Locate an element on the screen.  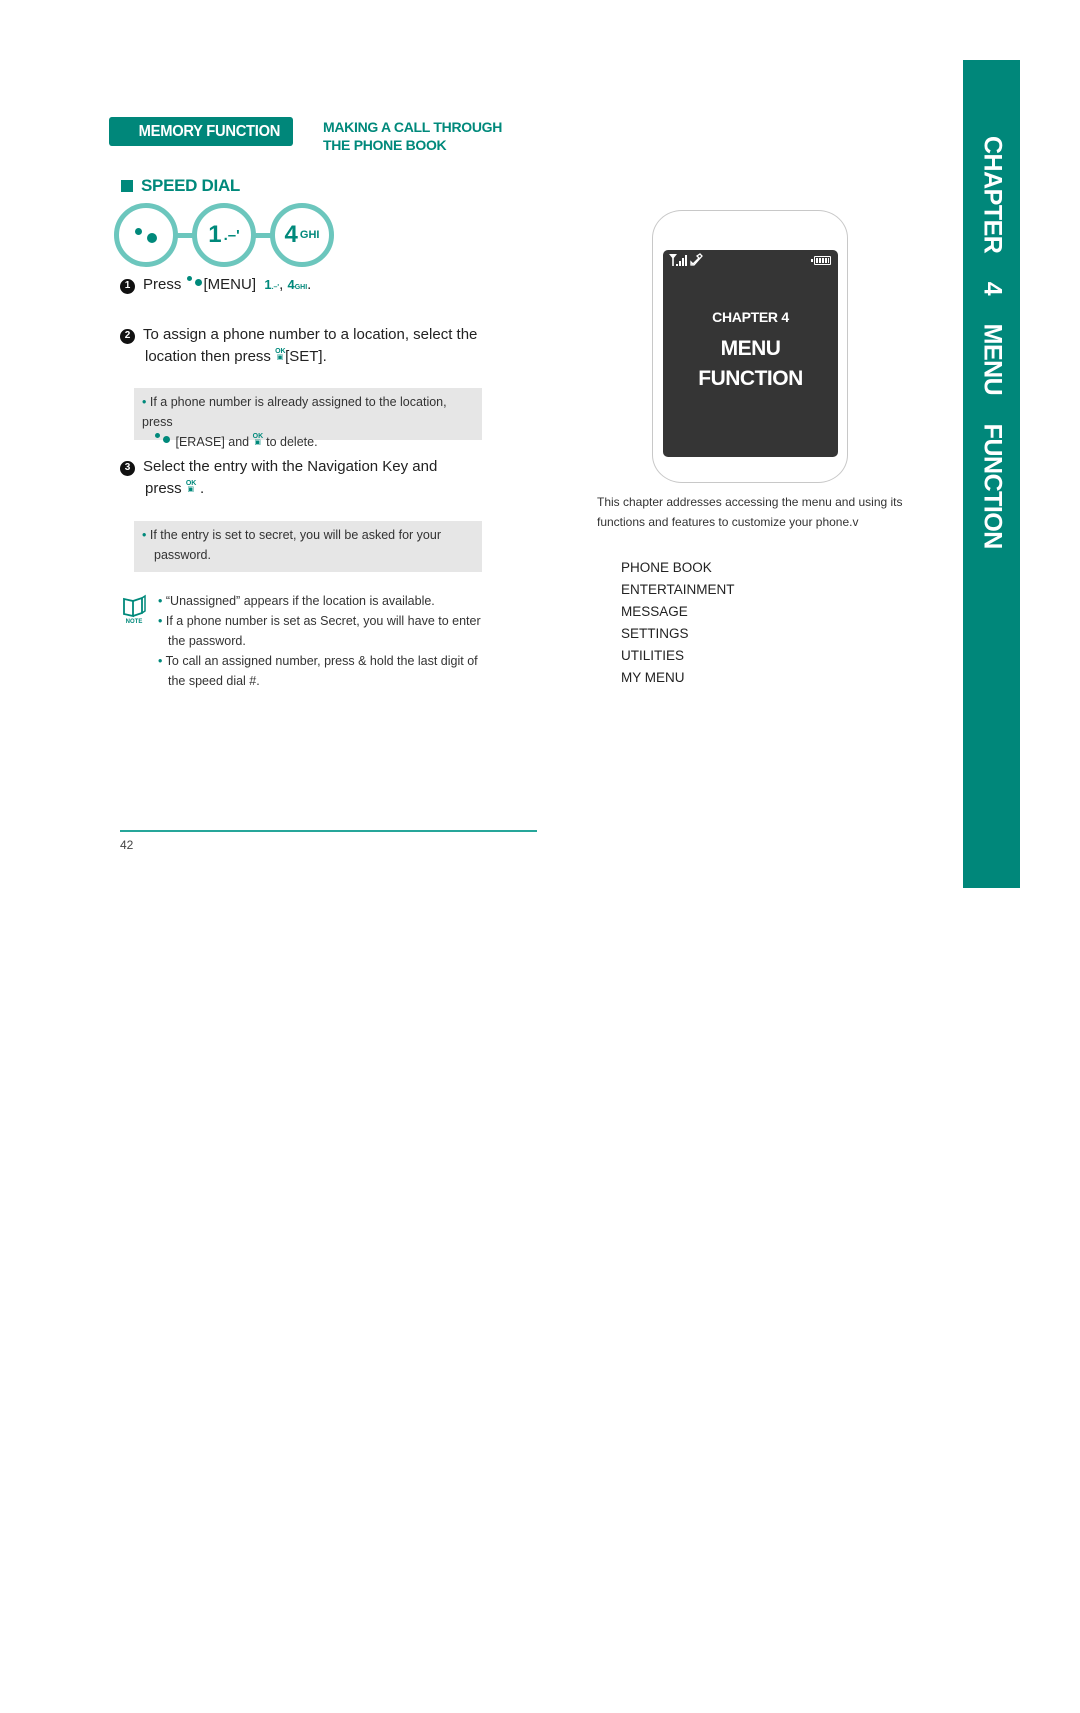
key-4-digit: 4 is located at coordinates (291, 234).